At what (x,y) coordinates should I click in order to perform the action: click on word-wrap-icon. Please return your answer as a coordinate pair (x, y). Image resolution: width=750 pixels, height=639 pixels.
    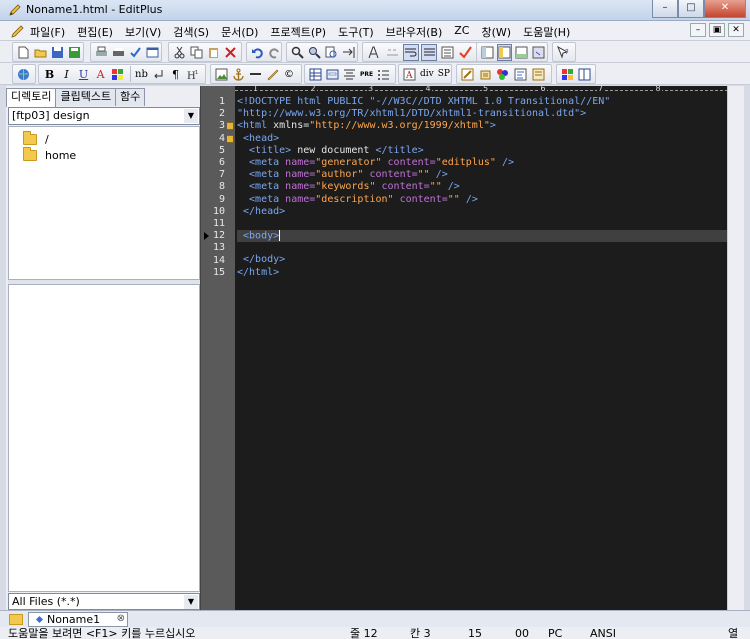
    Looking at the image, I should click on (410, 52).